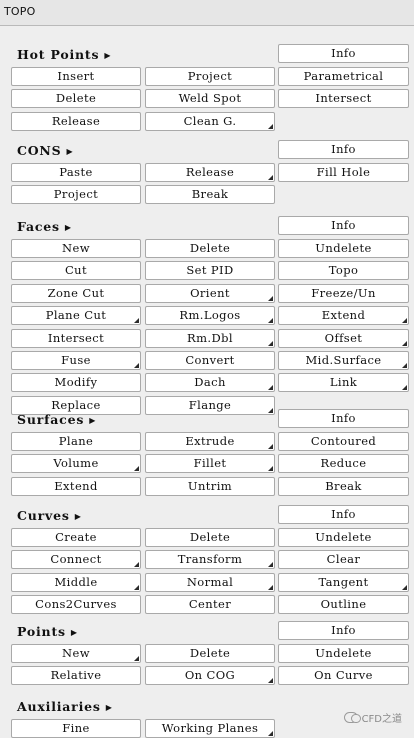 Image resolution: width=414 pixels, height=738 pixels. I want to click on button-label: Orient, so click(210, 293).